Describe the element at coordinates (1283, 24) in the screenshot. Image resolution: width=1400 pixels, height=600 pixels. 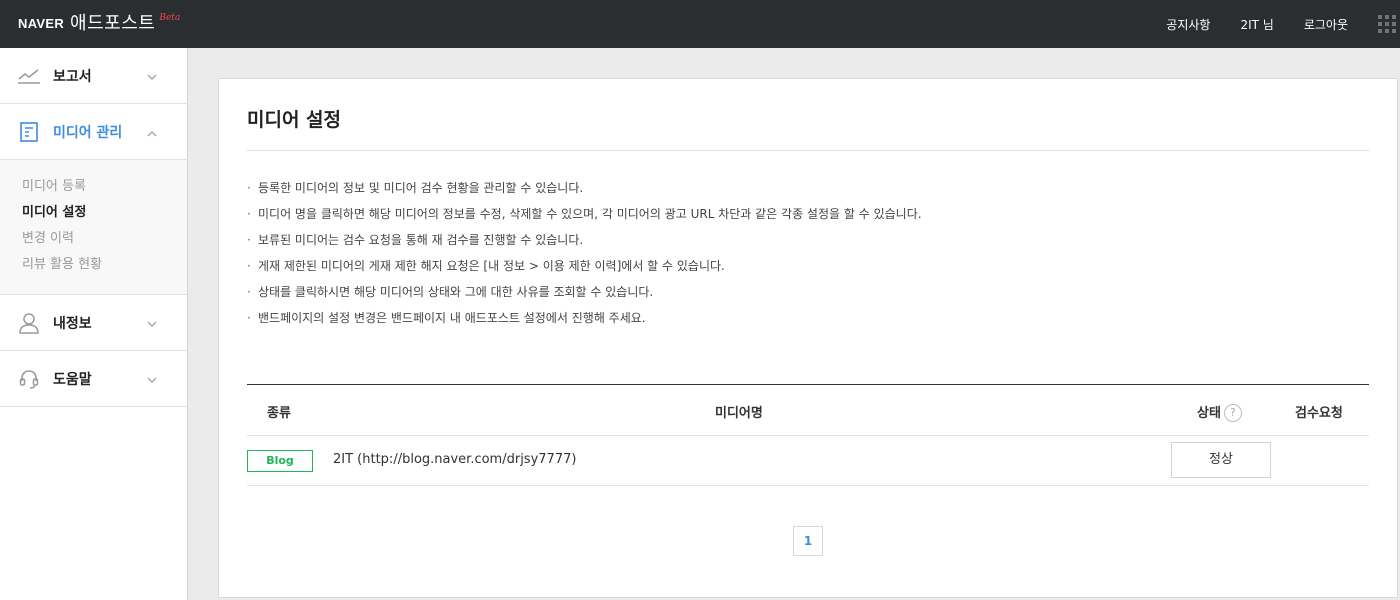
I see `header-nav: 공지사항 2IT 님 로그아웃` at that location.